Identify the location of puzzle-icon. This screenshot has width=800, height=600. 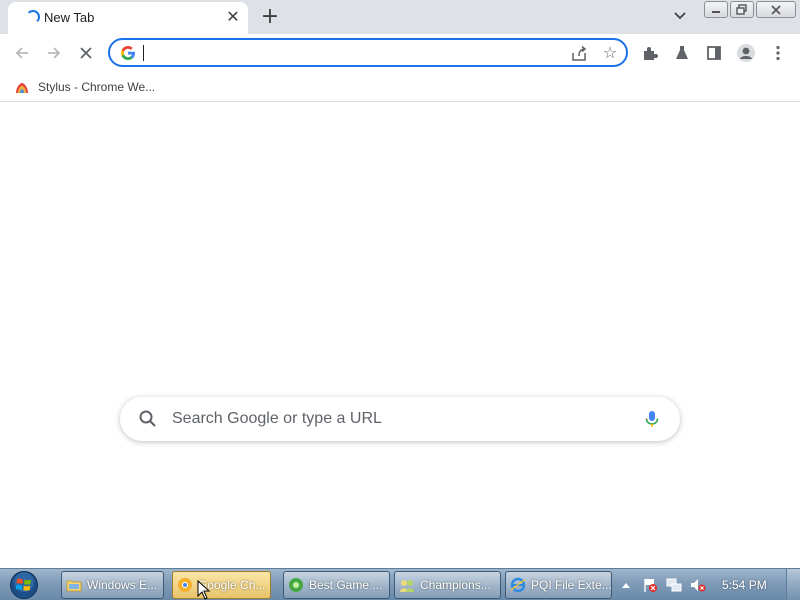
(651, 53).